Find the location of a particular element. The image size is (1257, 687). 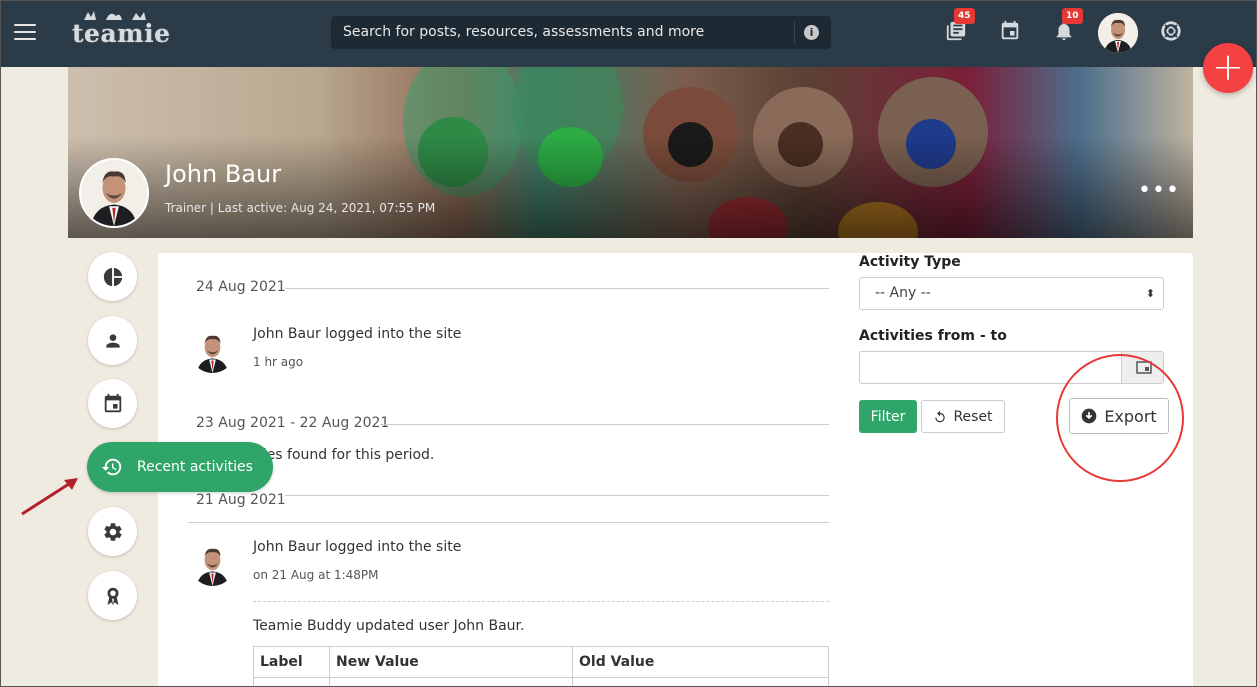

activity-time: on 21 Aug at 1:48PM is located at coordinates (316, 575).